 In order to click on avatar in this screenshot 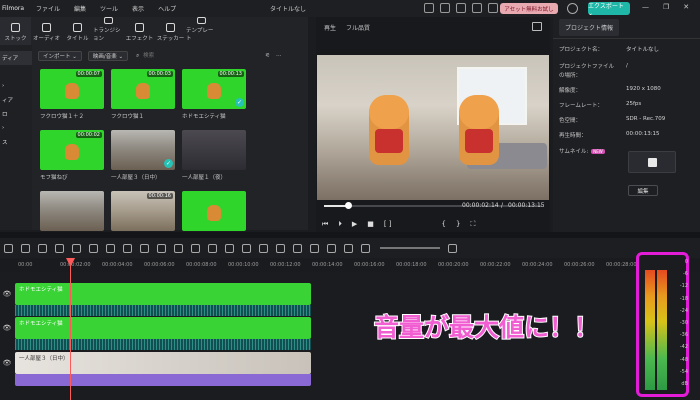, I will do `click(572, 8)`.